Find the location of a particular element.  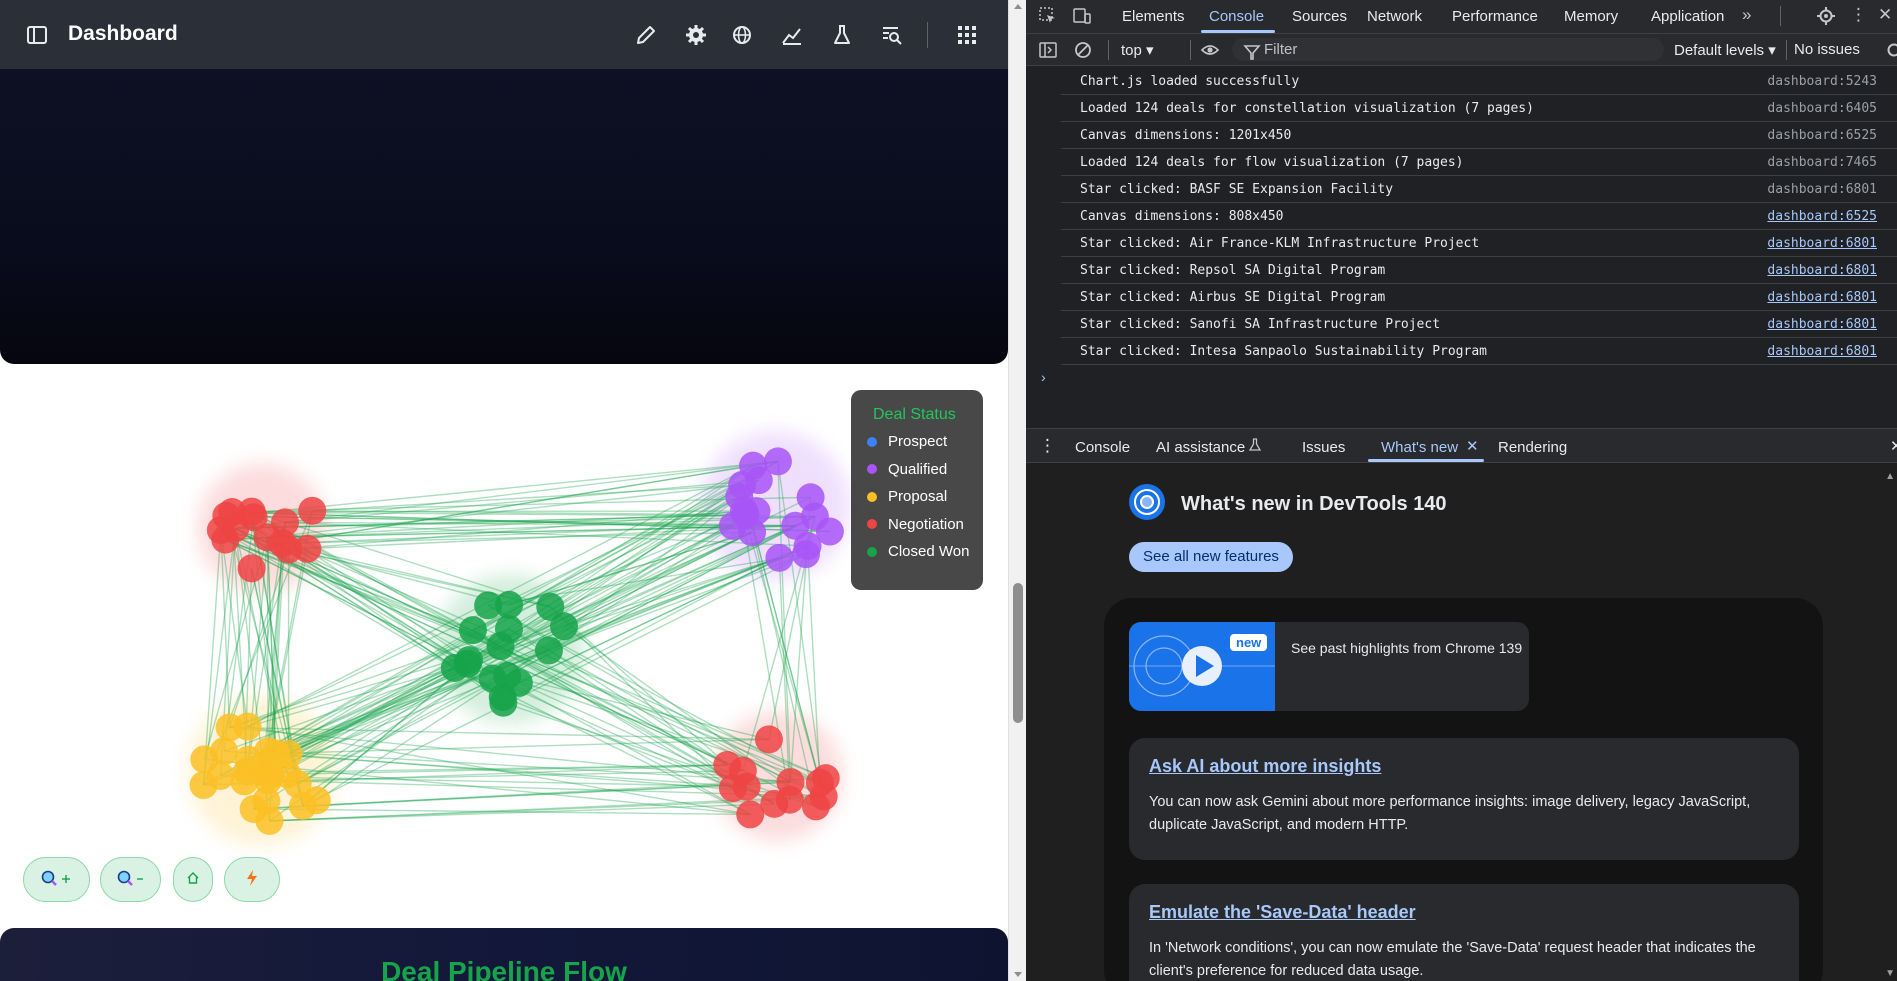

feature-title-link: Ask AI about more insights is located at coordinates (1464, 766).